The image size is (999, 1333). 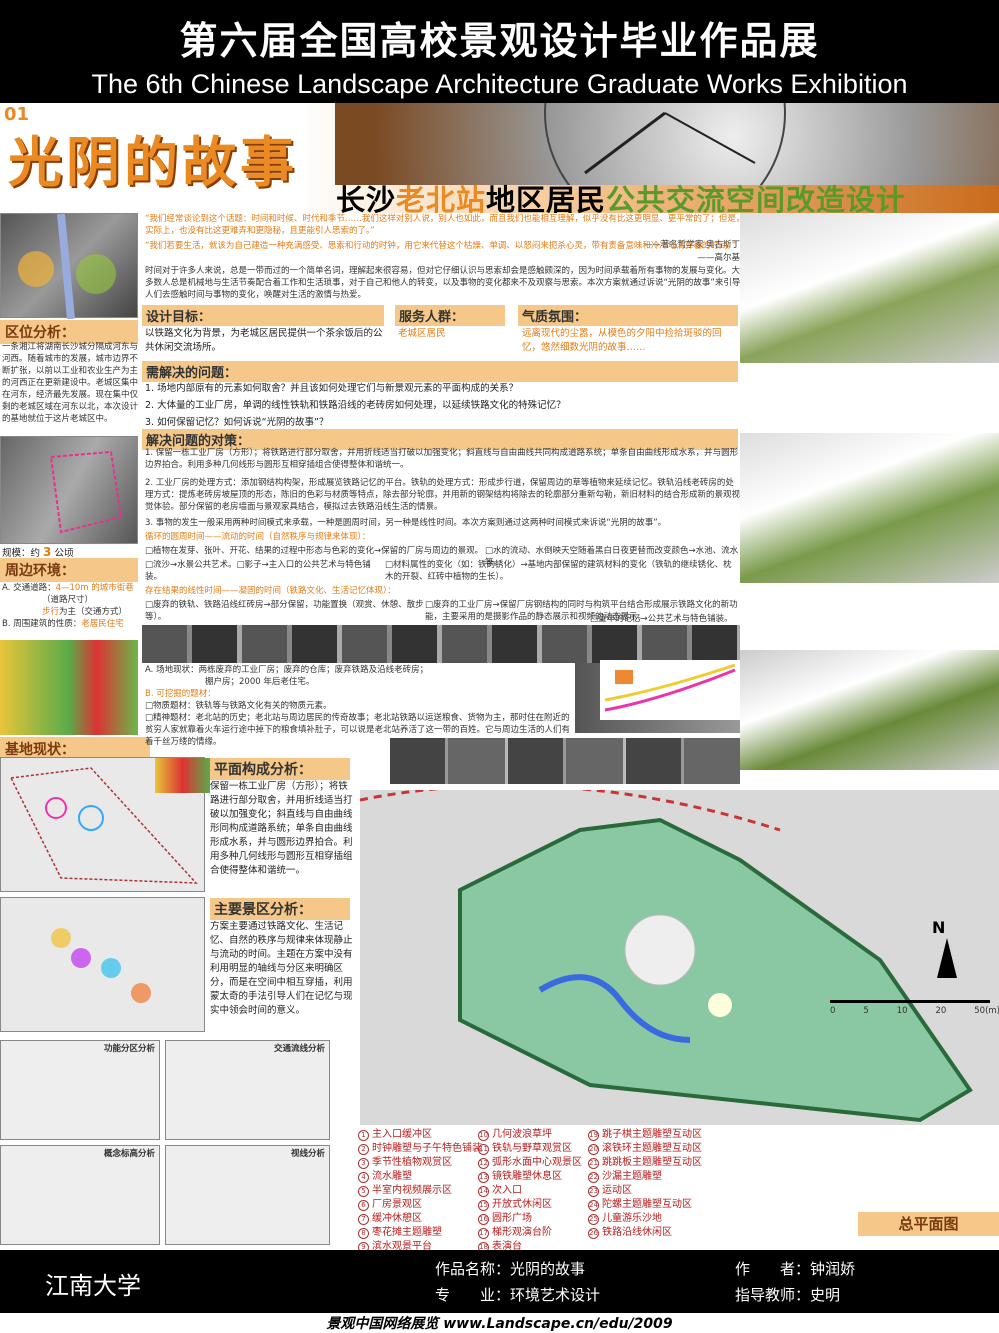 What do you see at coordinates (483, 1205) in the screenshot?
I see `legend-number: 15` at bounding box center [483, 1205].